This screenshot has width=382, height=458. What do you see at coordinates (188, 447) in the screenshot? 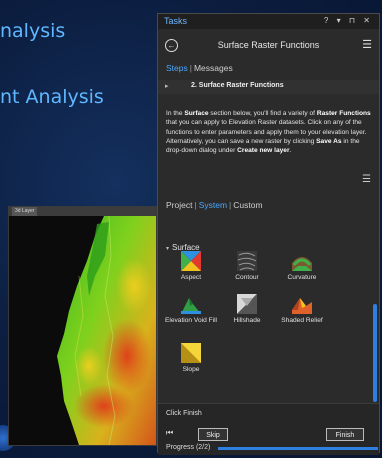
I see `progress-label: Progress (2/2)` at bounding box center [188, 447].